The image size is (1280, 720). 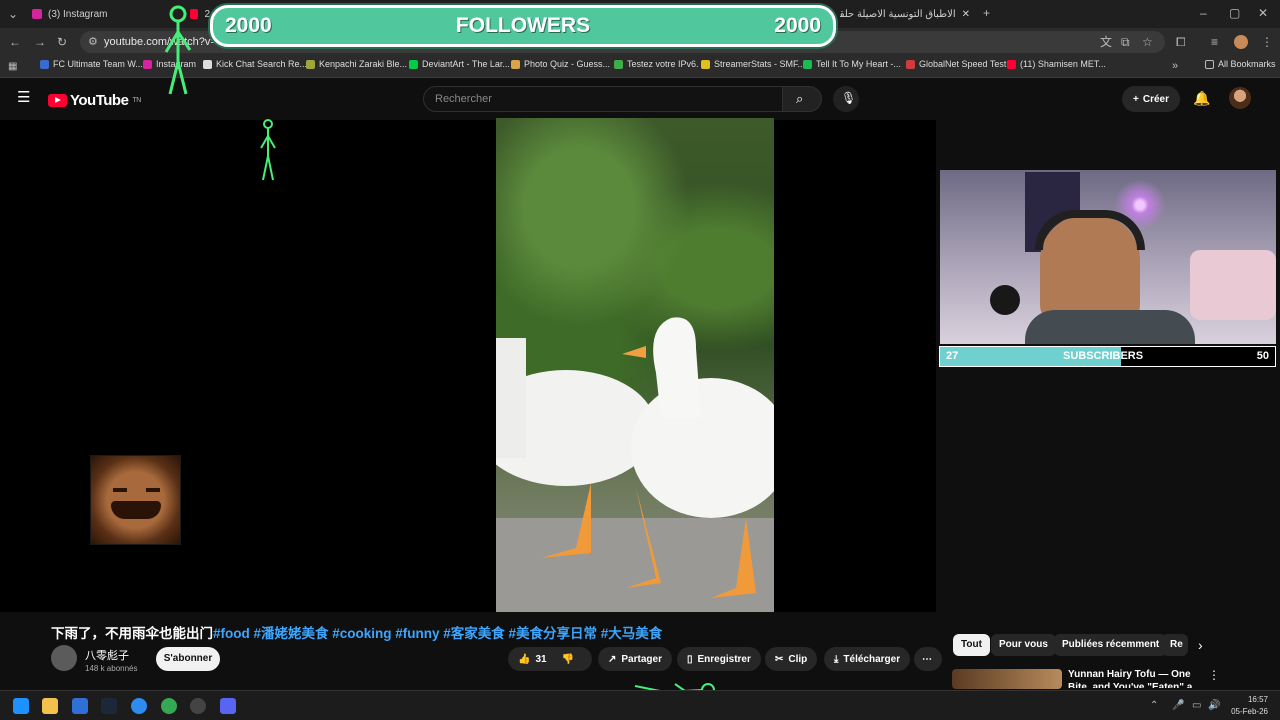 I want to click on tray-volume-icon: 🔊, so click(x=1214, y=706).